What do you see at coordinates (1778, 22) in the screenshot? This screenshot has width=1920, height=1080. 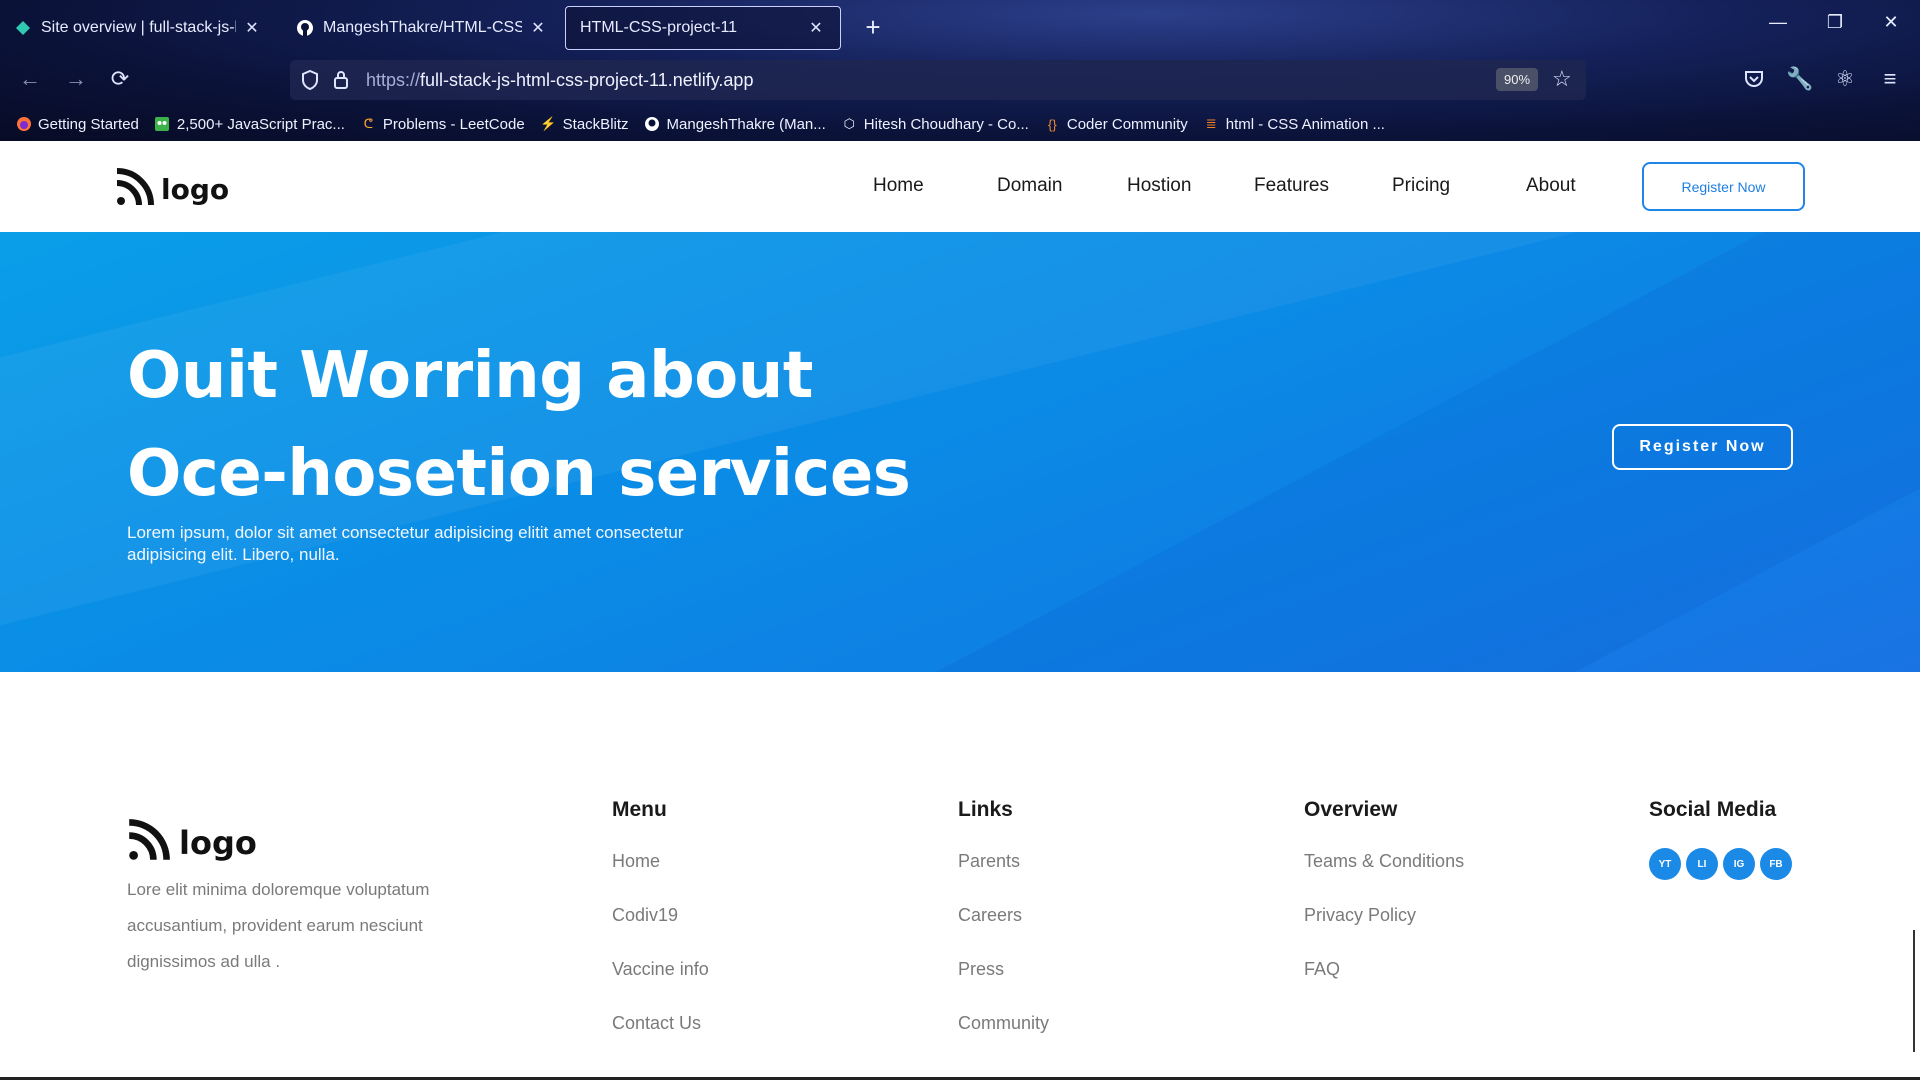 I see `minimize-icon: —` at bounding box center [1778, 22].